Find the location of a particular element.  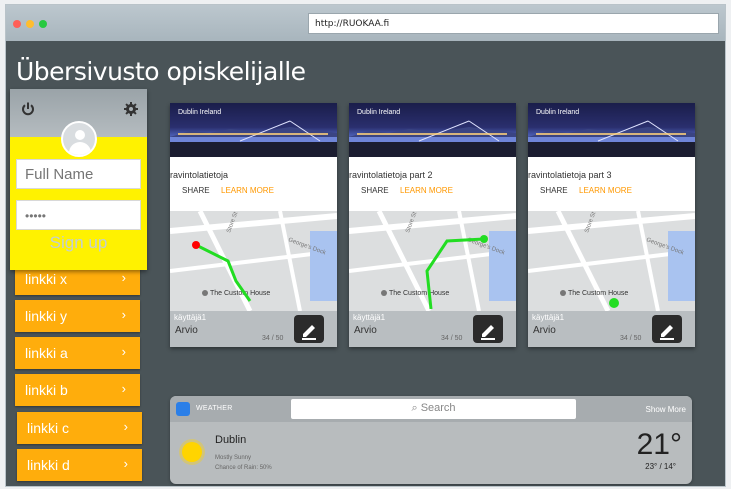

nav-item-label: linkki d is located at coordinates (48, 465).